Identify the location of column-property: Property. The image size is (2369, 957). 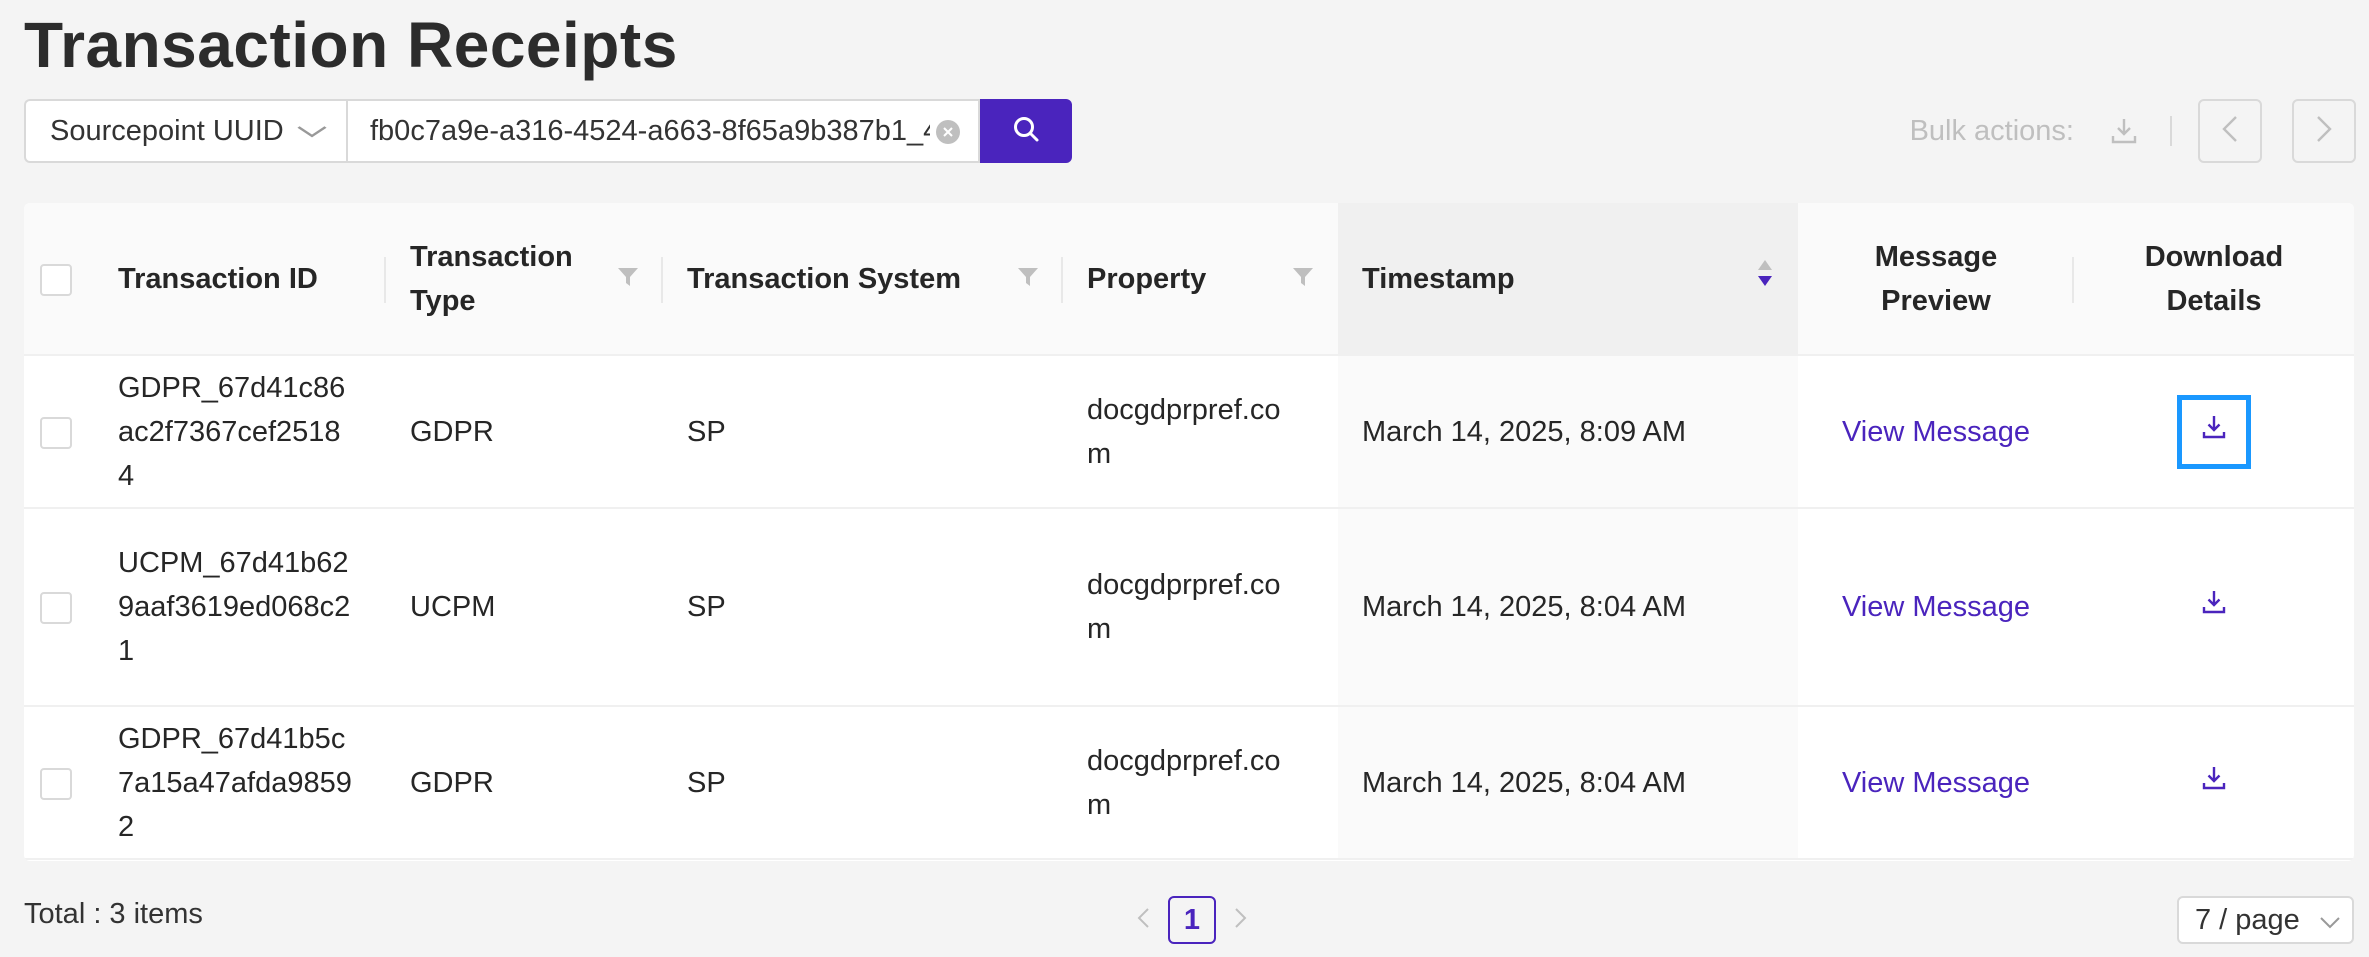
(1200, 279).